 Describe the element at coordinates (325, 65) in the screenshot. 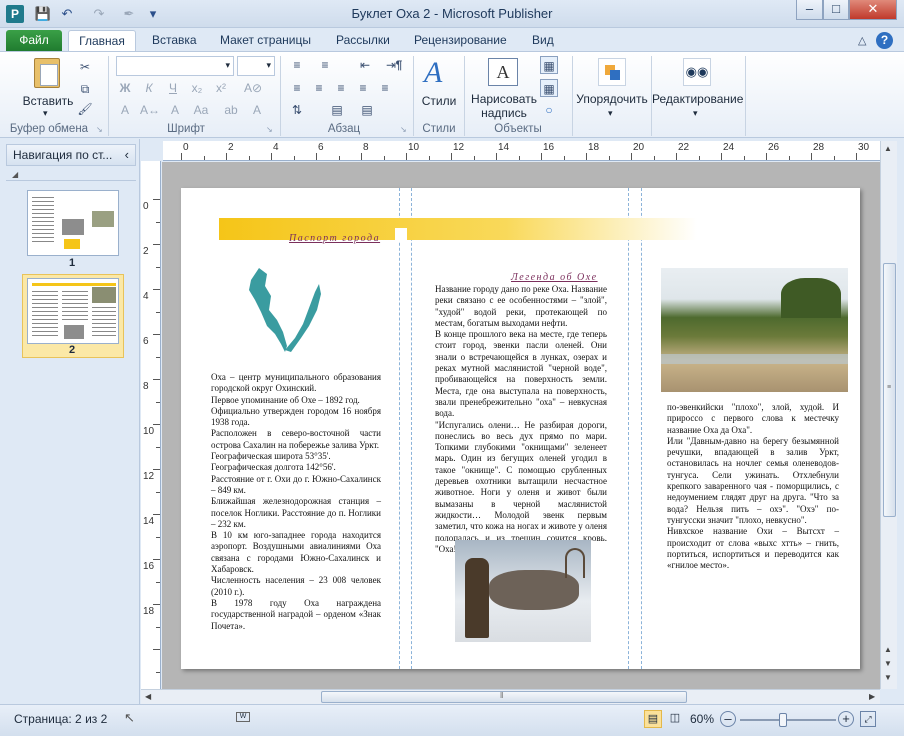

I see `numbering-icon: ≡` at that location.